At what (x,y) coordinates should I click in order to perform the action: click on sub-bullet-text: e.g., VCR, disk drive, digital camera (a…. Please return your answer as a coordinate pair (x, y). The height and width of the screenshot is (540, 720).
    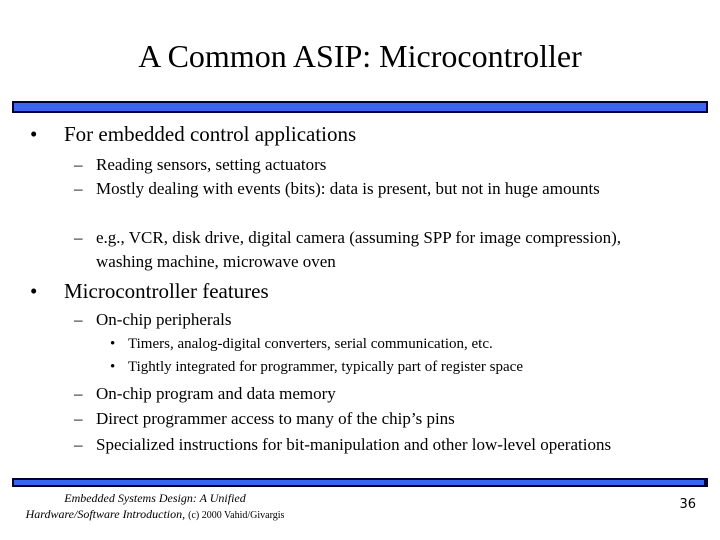
    Looking at the image, I should click on (359, 249).